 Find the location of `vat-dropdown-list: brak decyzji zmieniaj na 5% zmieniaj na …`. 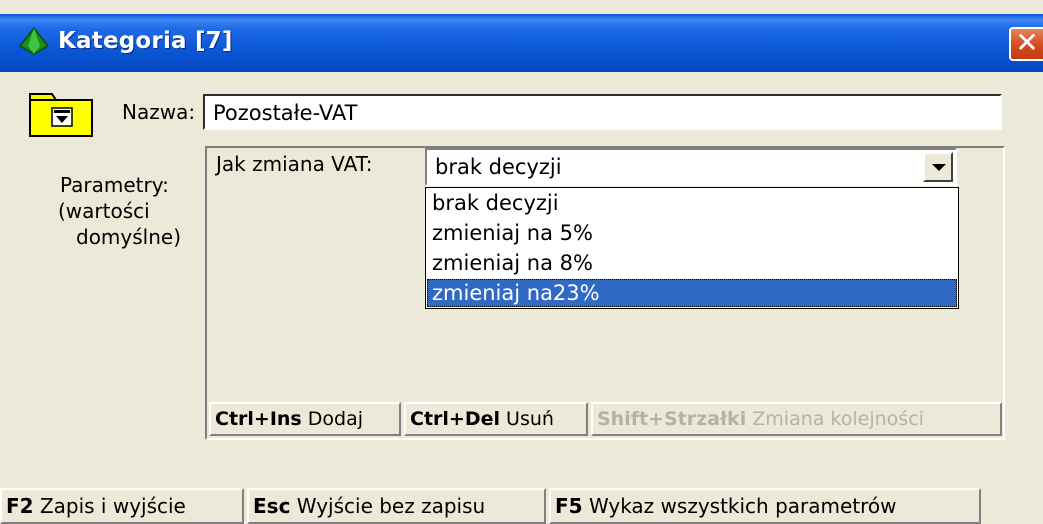

vat-dropdown-list: brak decyzji zmieniaj na 5% zmieniaj na … is located at coordinates (692, 248).